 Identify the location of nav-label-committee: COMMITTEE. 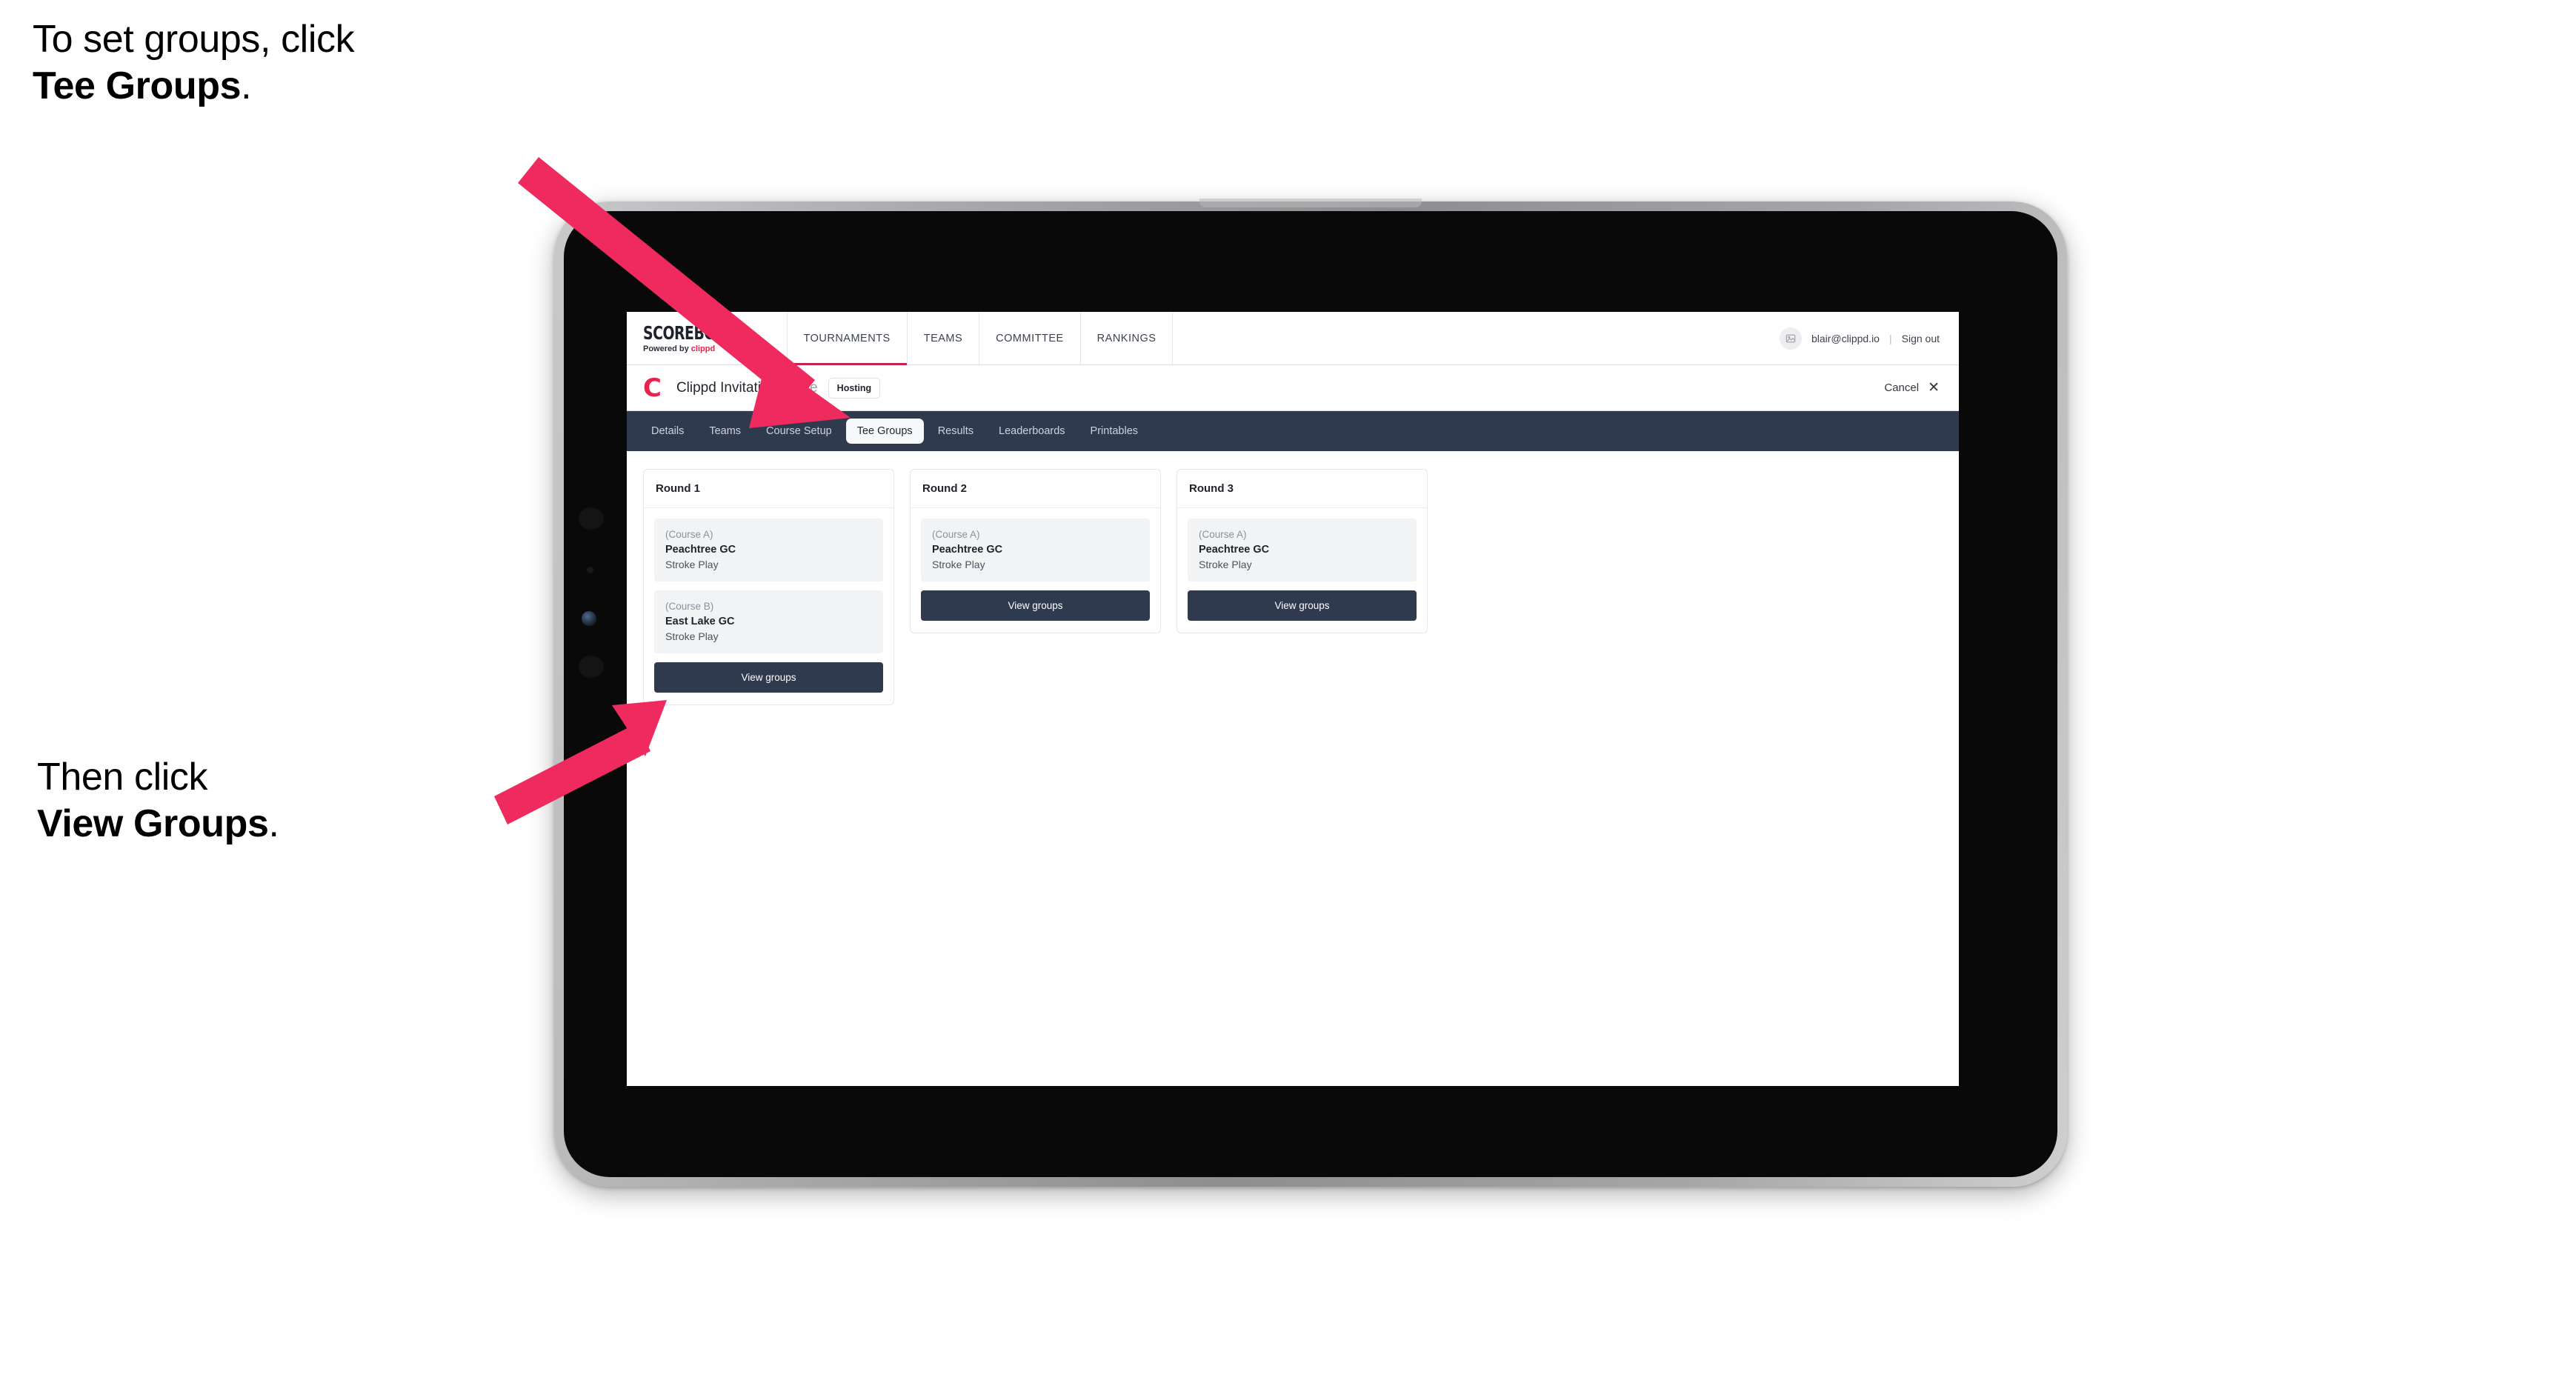
(1030, 338).